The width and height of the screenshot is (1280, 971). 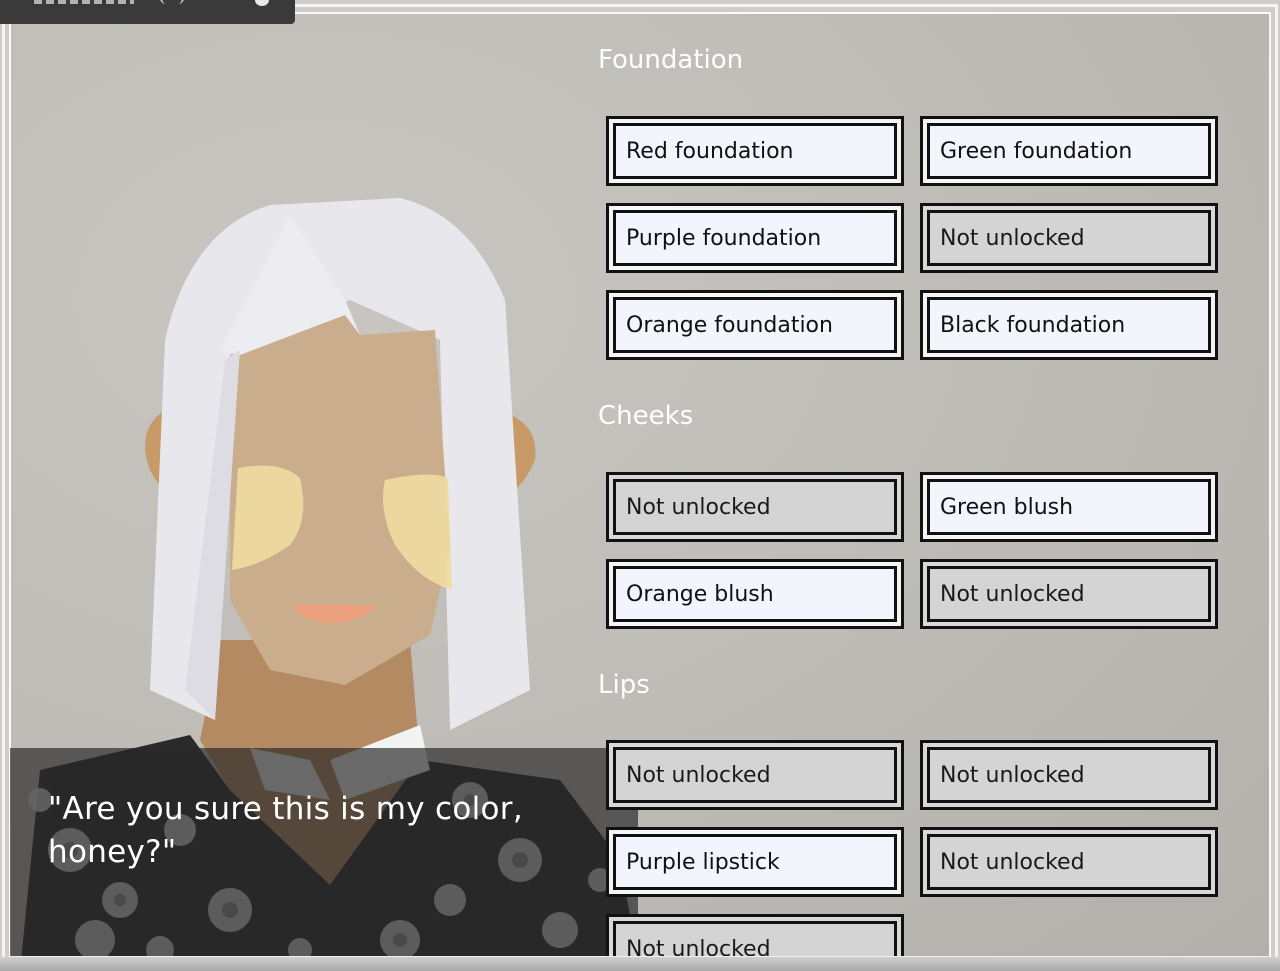 I want to click on option-locked-cheeks-2: Not unlocked, so click(x=1069, y=594).